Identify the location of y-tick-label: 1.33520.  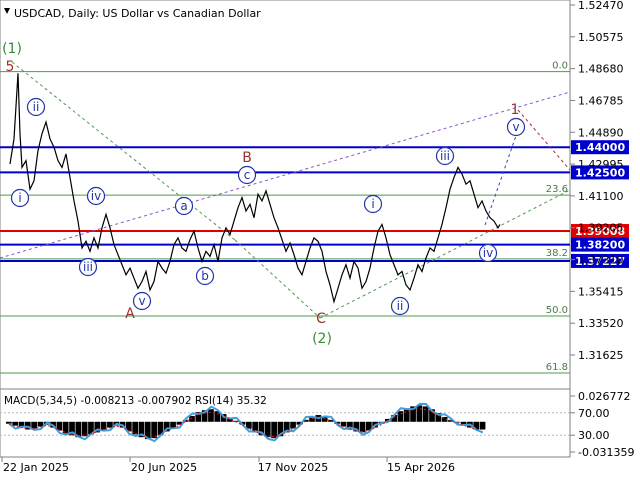
(601, 323).